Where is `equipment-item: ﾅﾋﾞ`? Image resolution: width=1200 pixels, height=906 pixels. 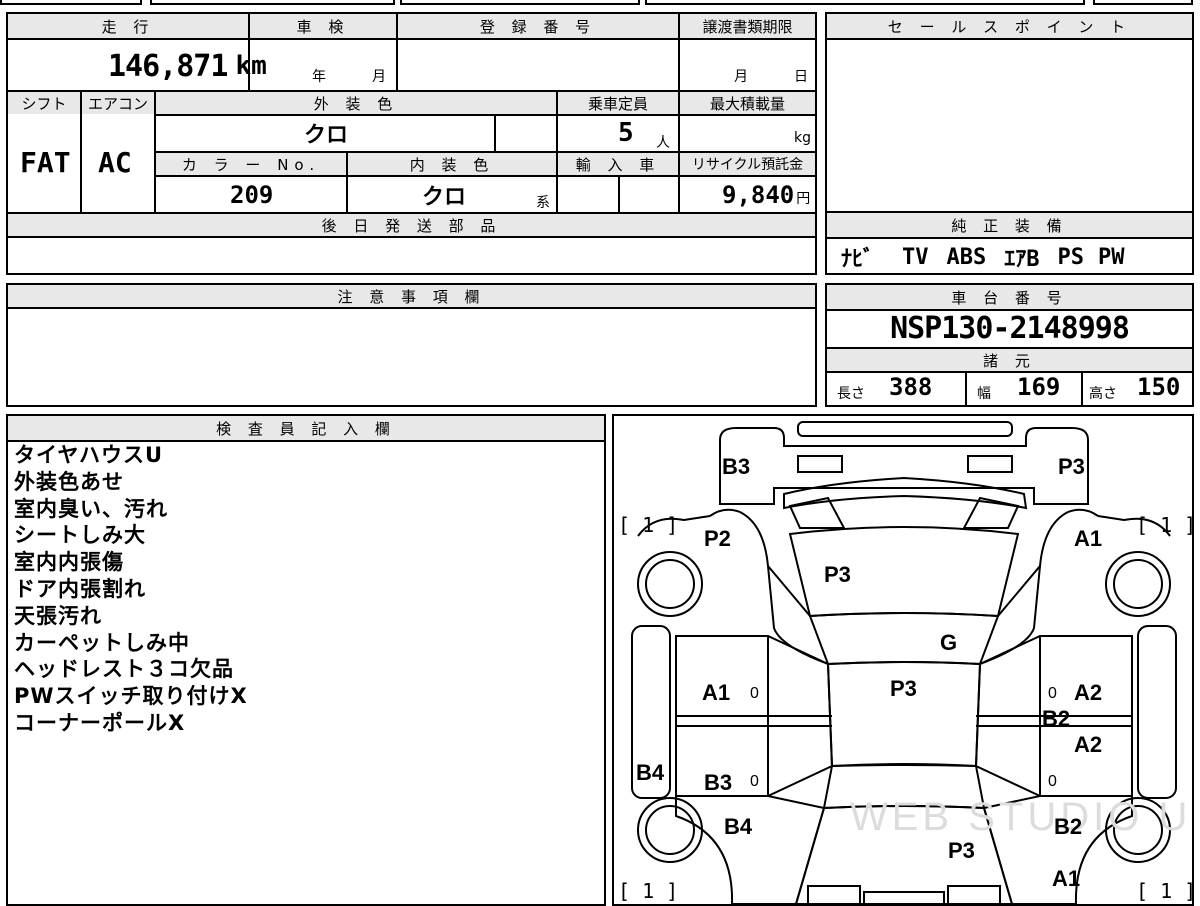
equipment-item: ﾅﾋﾞ is located at coordinates (858, 259).